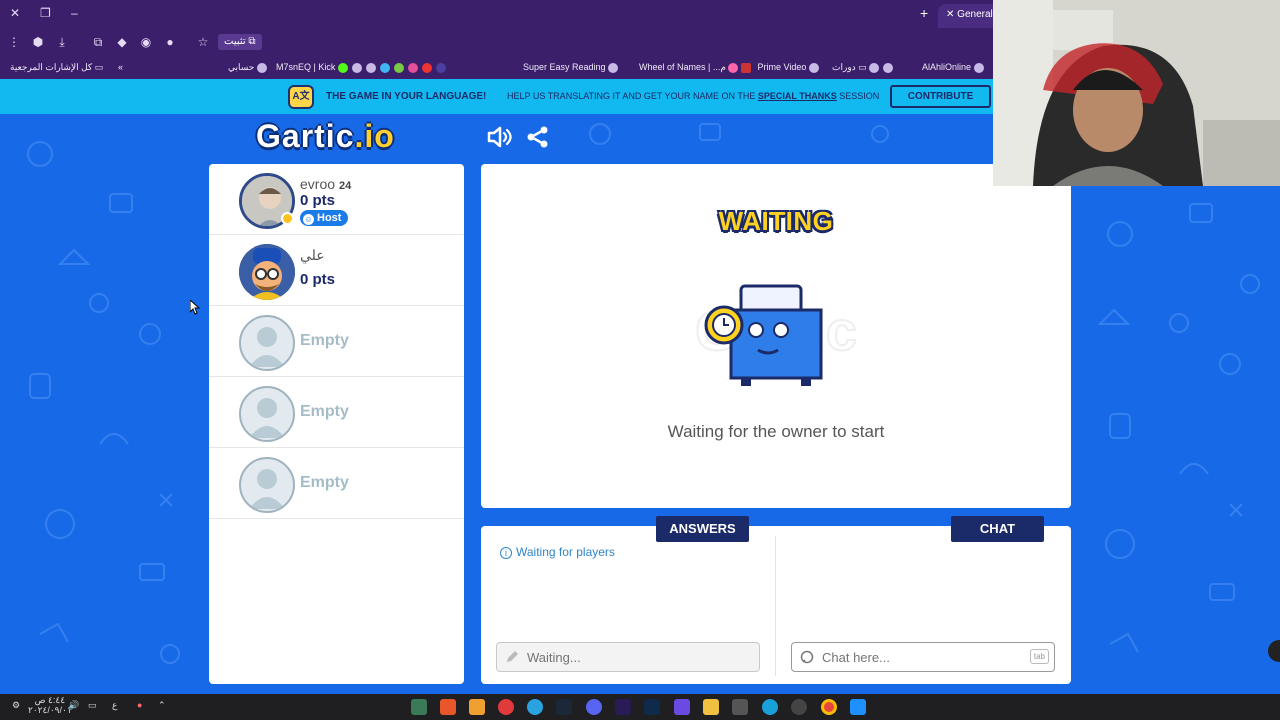 This screenshot has height=720, width=1280. What do you see at coordinates (807, 657) in the screenshot?
I see `chat-bubble-icon` at bounding box center [807, 657].